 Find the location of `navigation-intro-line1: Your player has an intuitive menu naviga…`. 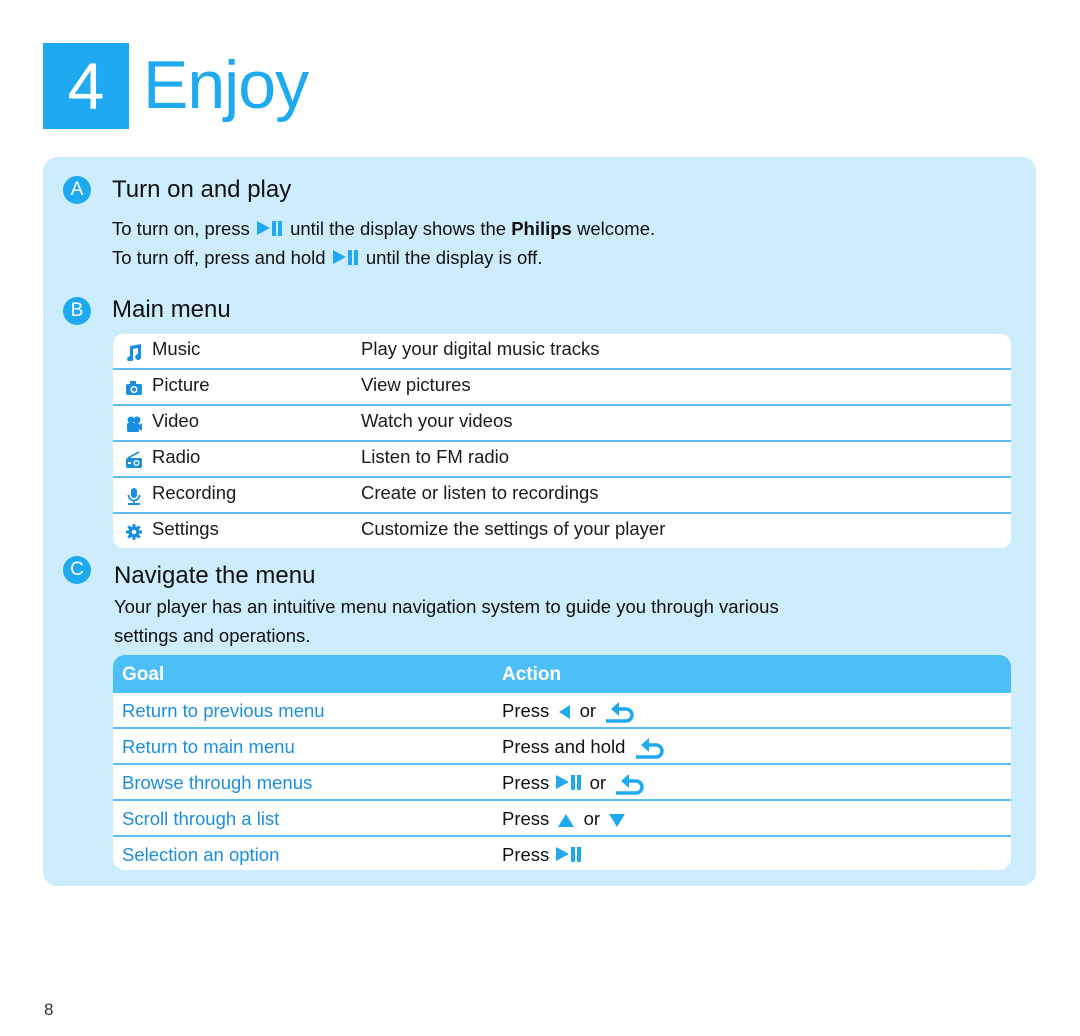

navigation-intro-line1: Your player has an intuitive menu naviga… is located at coordinates (446, 606).